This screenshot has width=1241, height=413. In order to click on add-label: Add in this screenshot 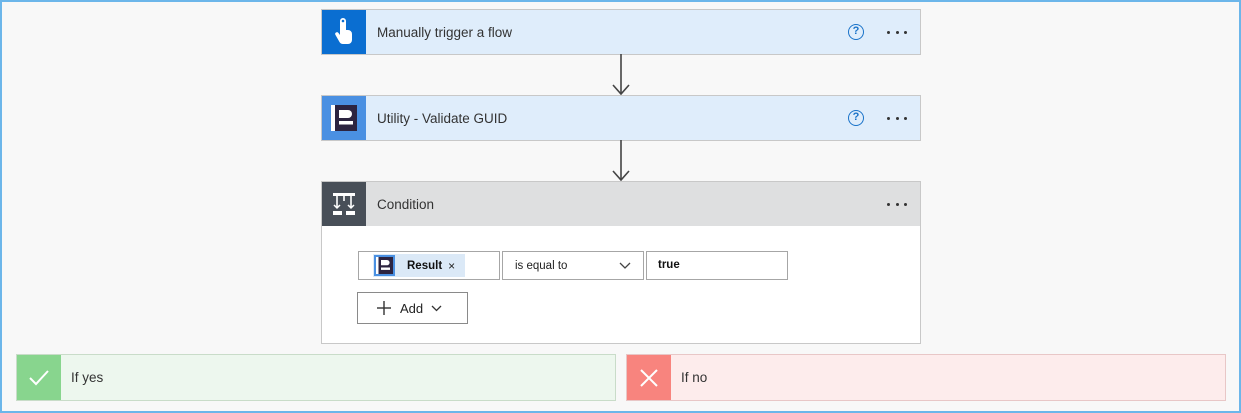, I will do `click(412, 308)`.